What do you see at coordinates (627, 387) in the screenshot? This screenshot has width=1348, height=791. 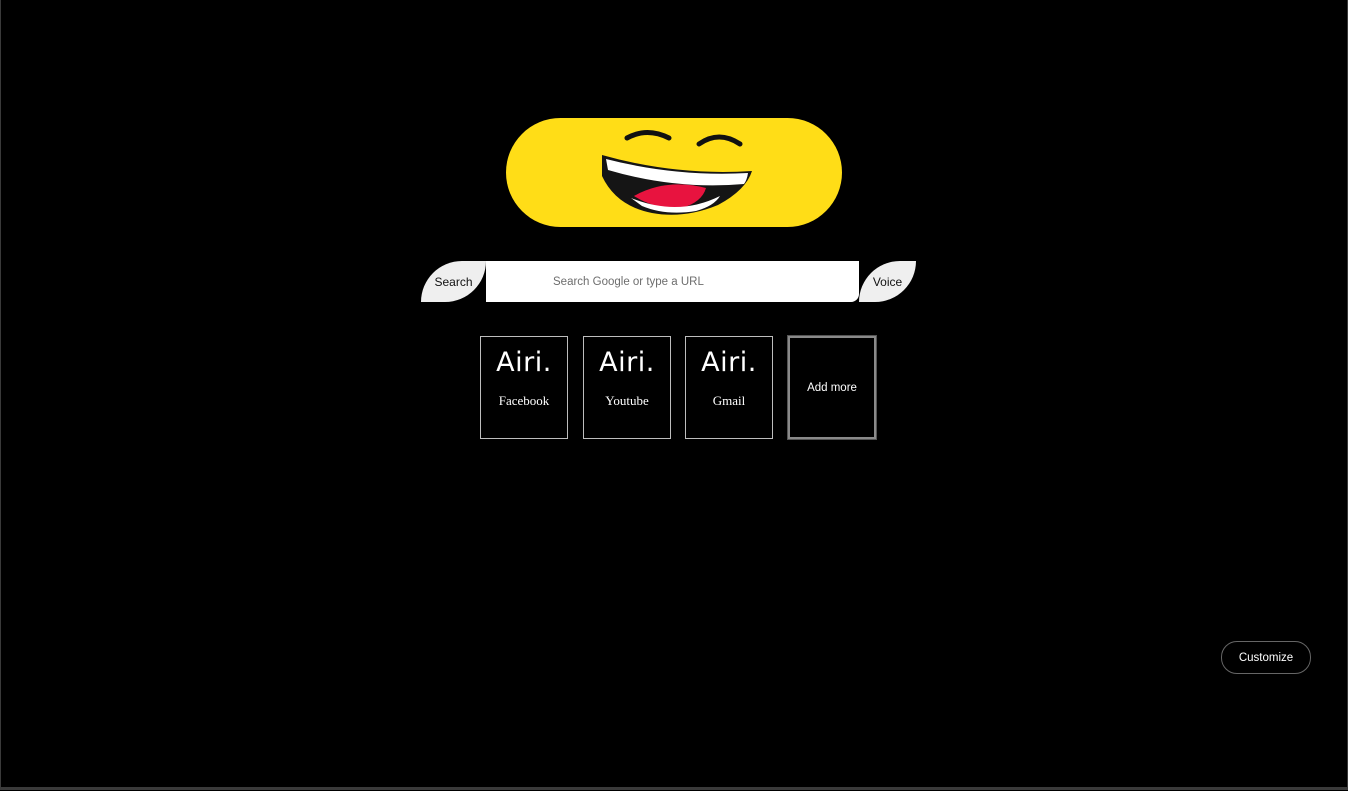 I see `shortcut-tile-youtube: Airi. Youtube` at bounding box center [627, 387].